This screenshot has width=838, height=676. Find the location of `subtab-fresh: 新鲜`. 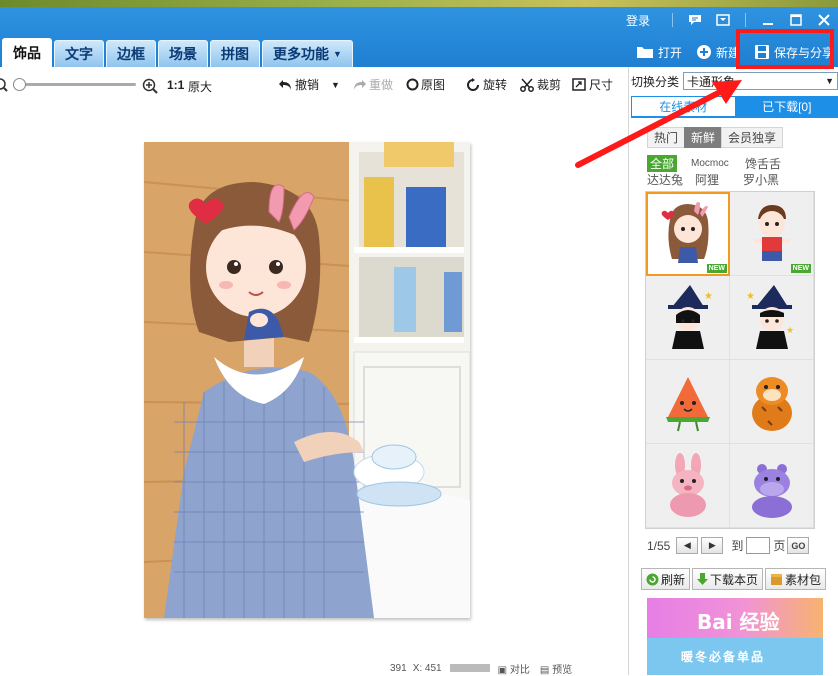

subtab-fresh: 新鲜 is located at coordinates (703, 137).